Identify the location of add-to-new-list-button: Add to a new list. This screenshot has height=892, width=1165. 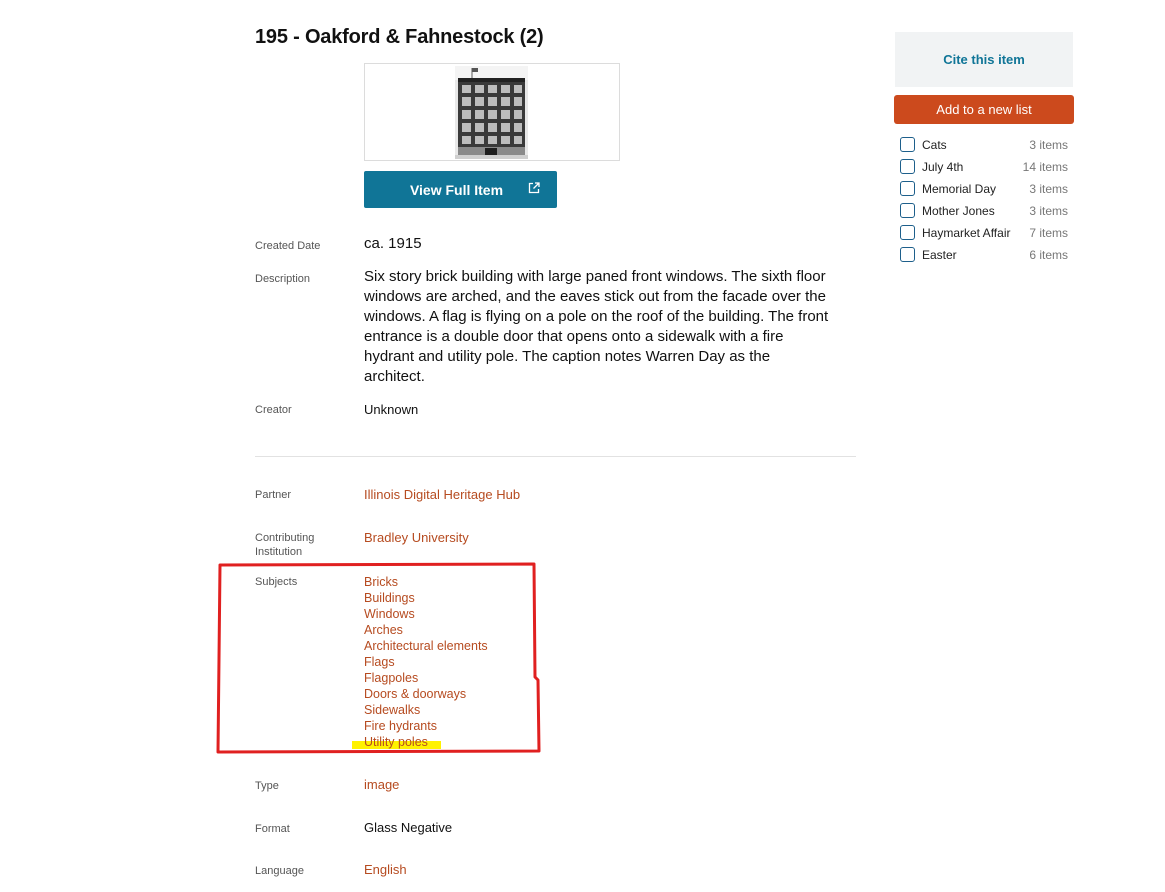
(984, 109).